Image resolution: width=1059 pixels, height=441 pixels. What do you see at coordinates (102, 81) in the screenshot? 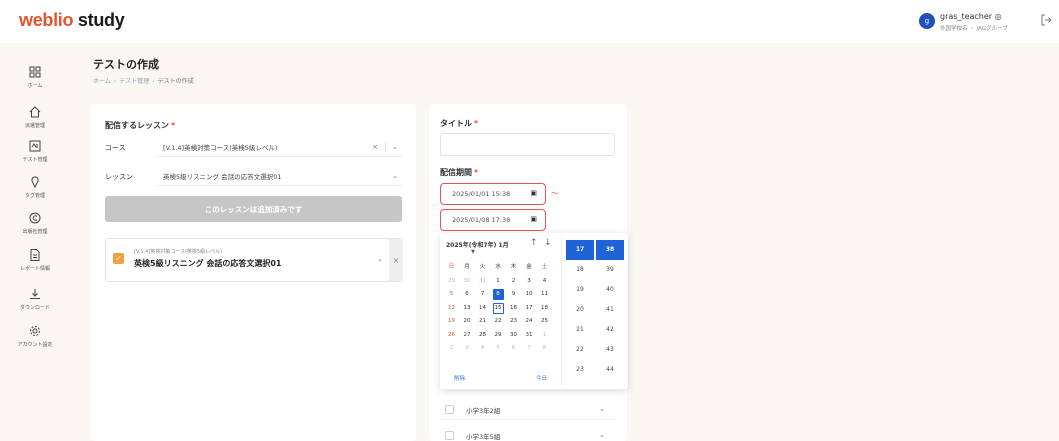
I see `breadcrumb-home: ホーム` at bounding box center [102, 81].